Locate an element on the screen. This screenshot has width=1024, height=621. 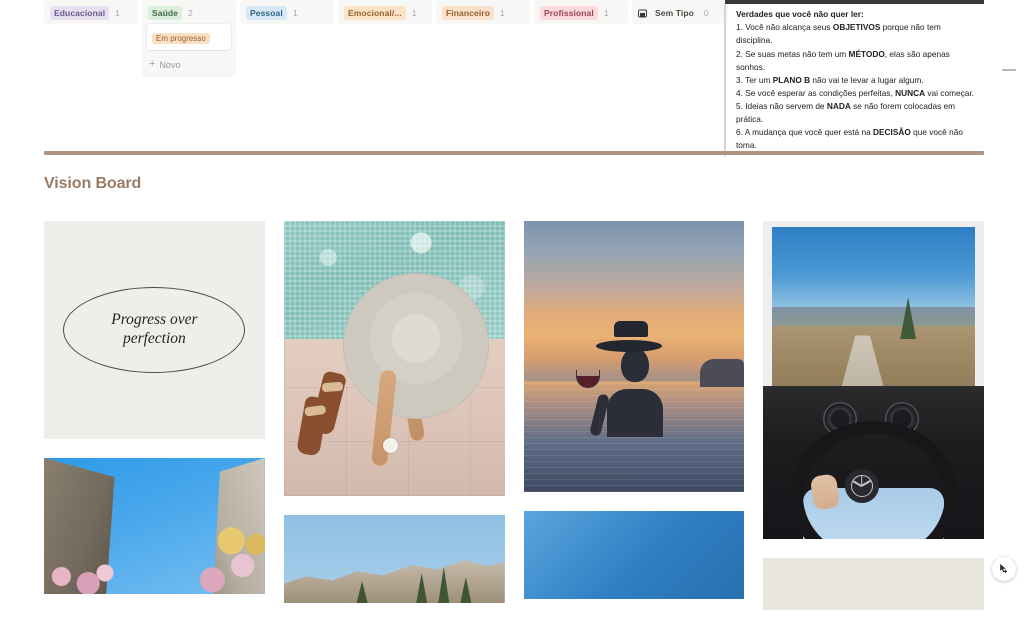
column-count: 0 is located at coordinates (706, 13).